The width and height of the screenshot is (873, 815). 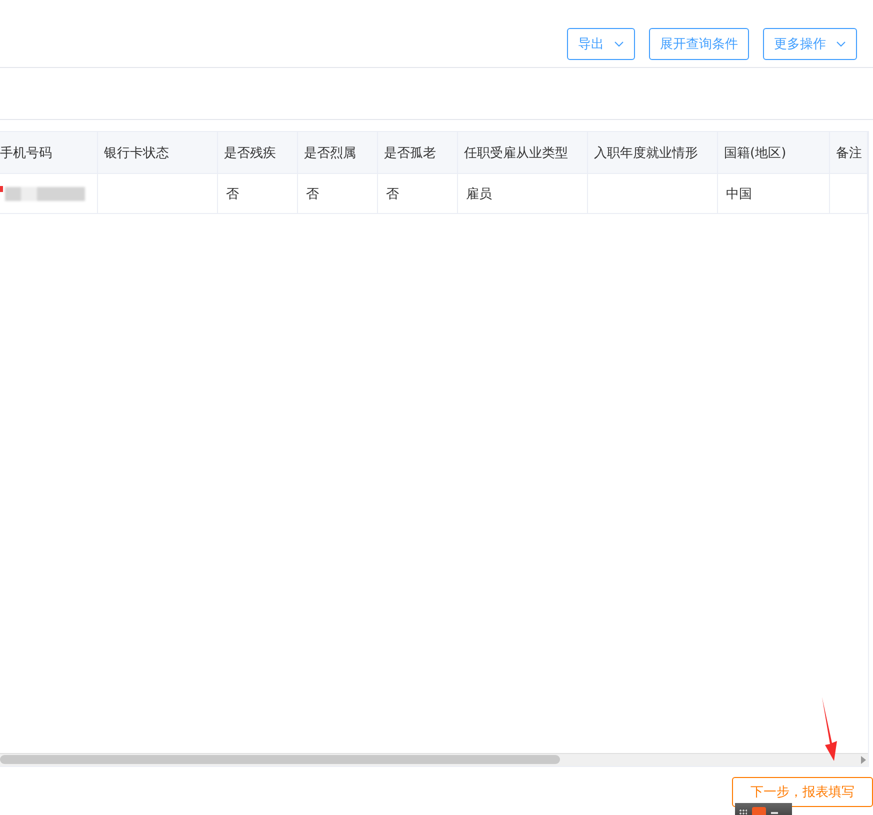 I want to click on scroll-right-icon, so click(x=863, y=760).